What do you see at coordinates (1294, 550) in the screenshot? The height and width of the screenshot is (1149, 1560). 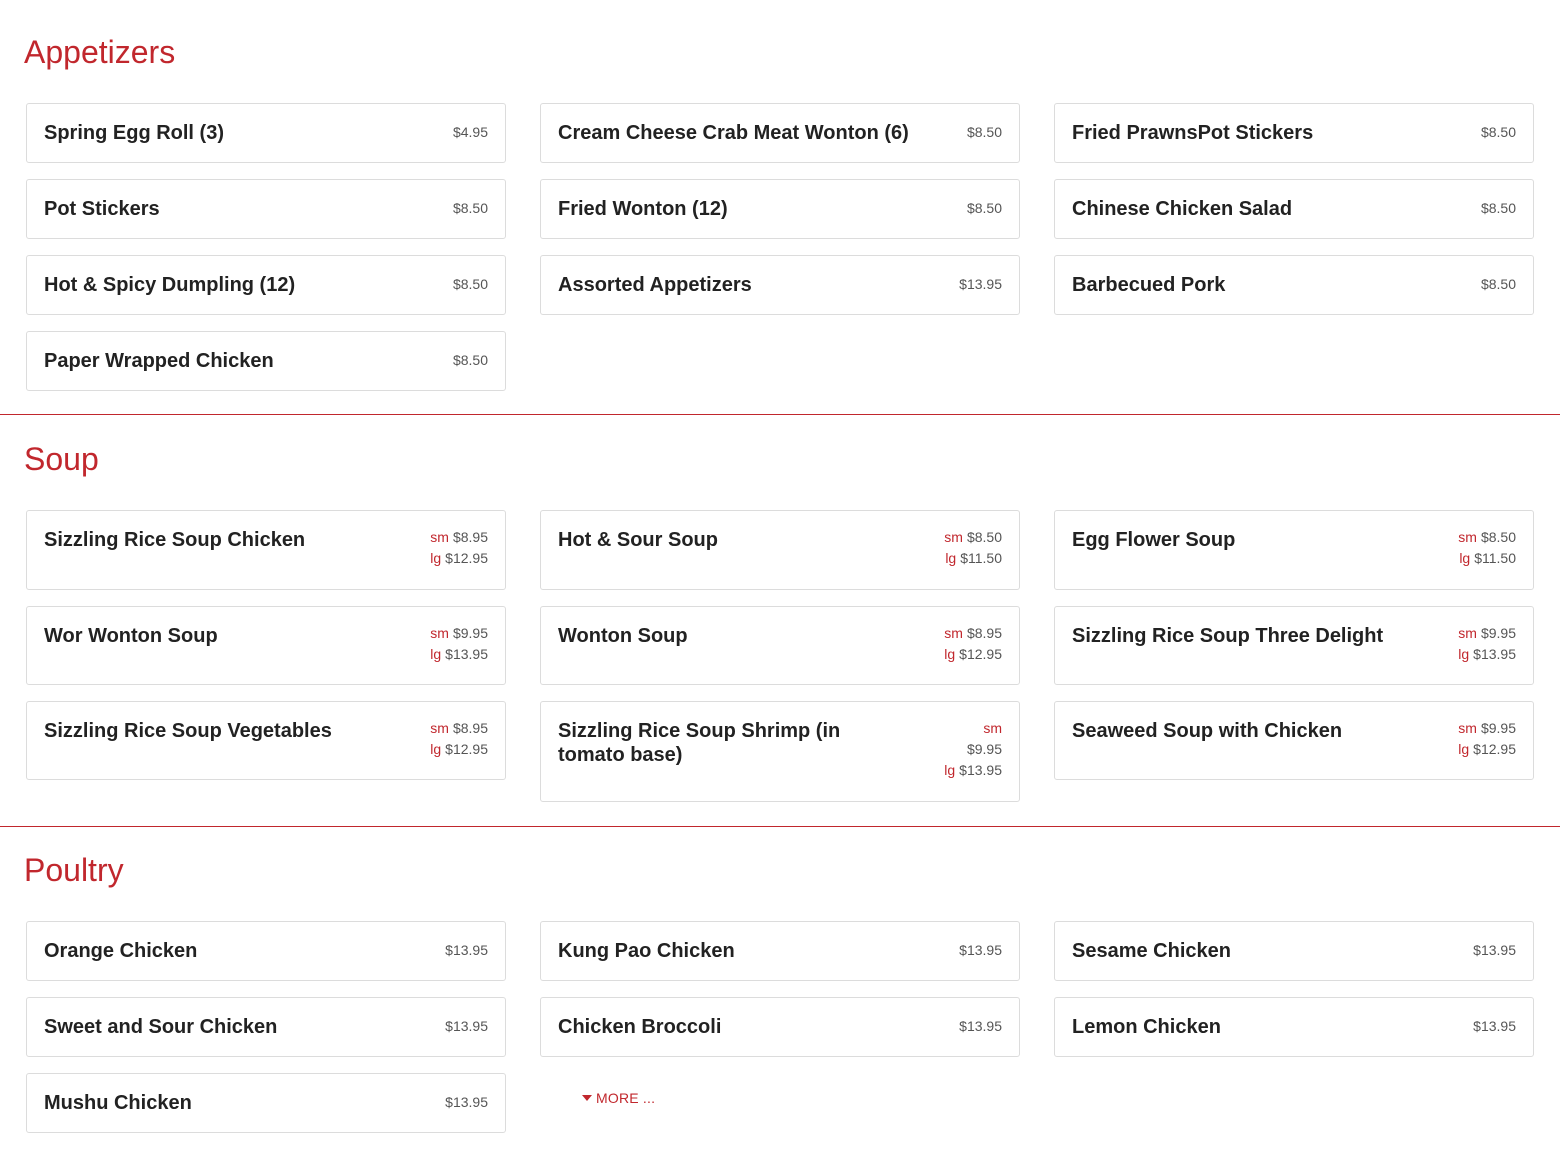 I see `menu-item-card: Egg Flower Soup sm $8.50 lg $11.50` at bounding box center [1294, 550].